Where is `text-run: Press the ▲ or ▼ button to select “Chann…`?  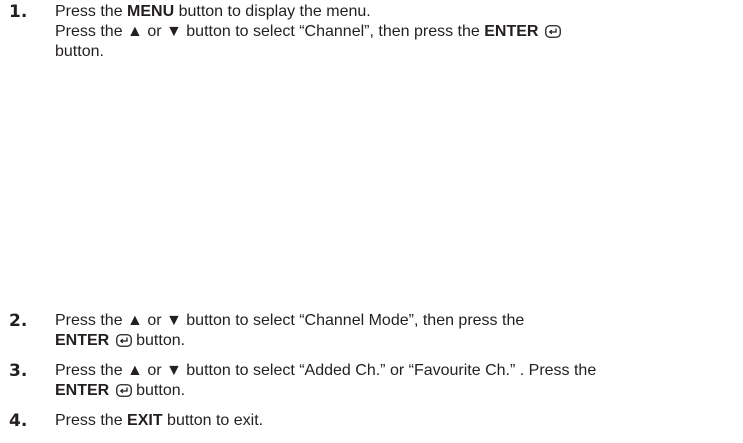 text-run: Press the ▲ or ▼ button to select “Chann… is located at coordinates (270, 31).